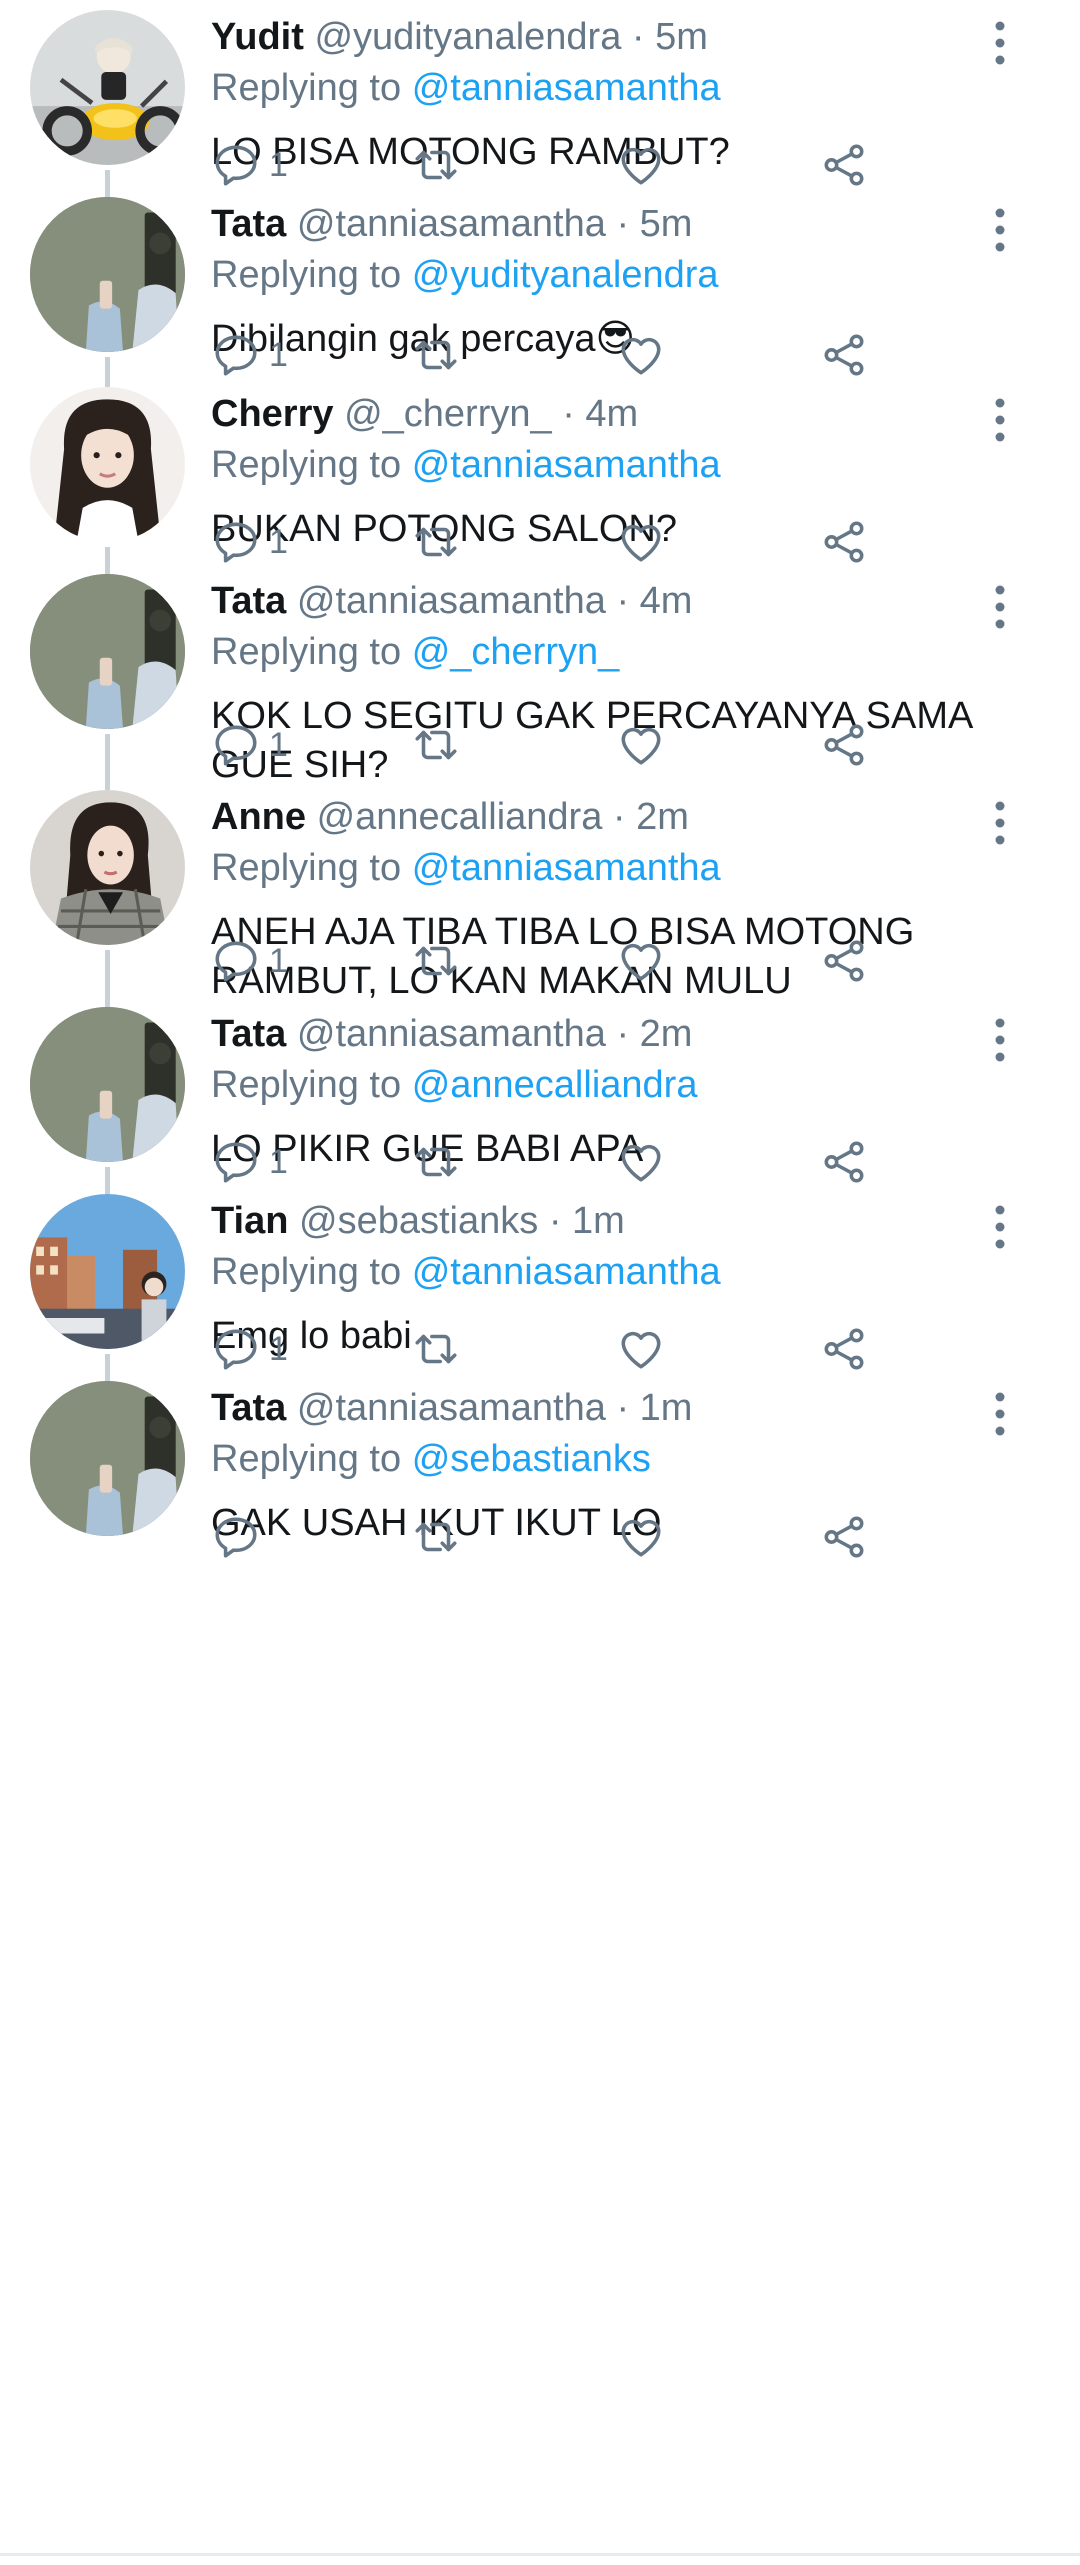 This screenshot has height=2565, width=1080. What do you see at coordinates (272, 414) in the screenshot?
I see `display-name: Cherry` at bounding box center [272, 414].